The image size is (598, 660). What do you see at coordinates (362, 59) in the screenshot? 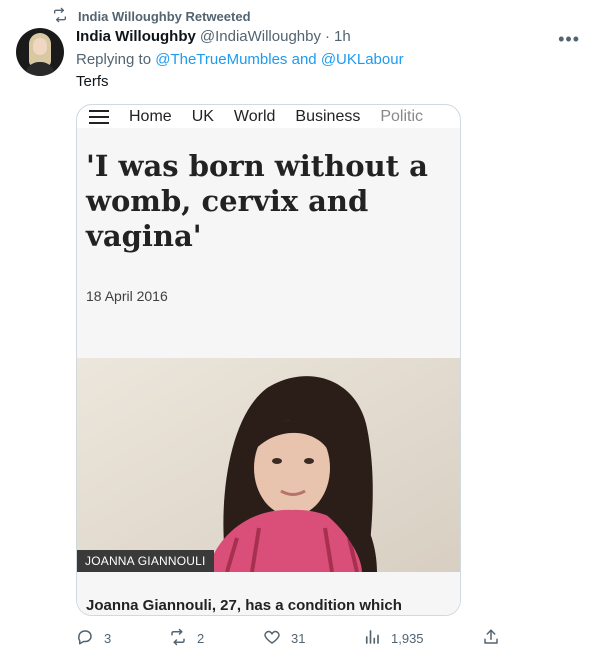
I see `mention-link-uklabour: @UKLabour` at bounding box center [362, 59].